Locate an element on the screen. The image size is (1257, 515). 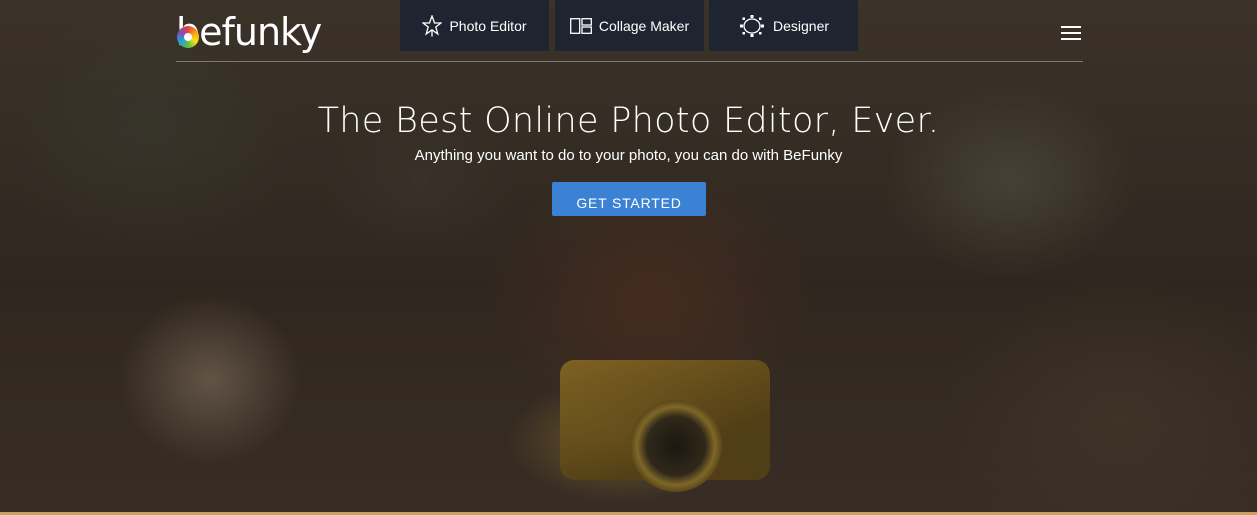
nav-divider is located at coordinates (629, 61).